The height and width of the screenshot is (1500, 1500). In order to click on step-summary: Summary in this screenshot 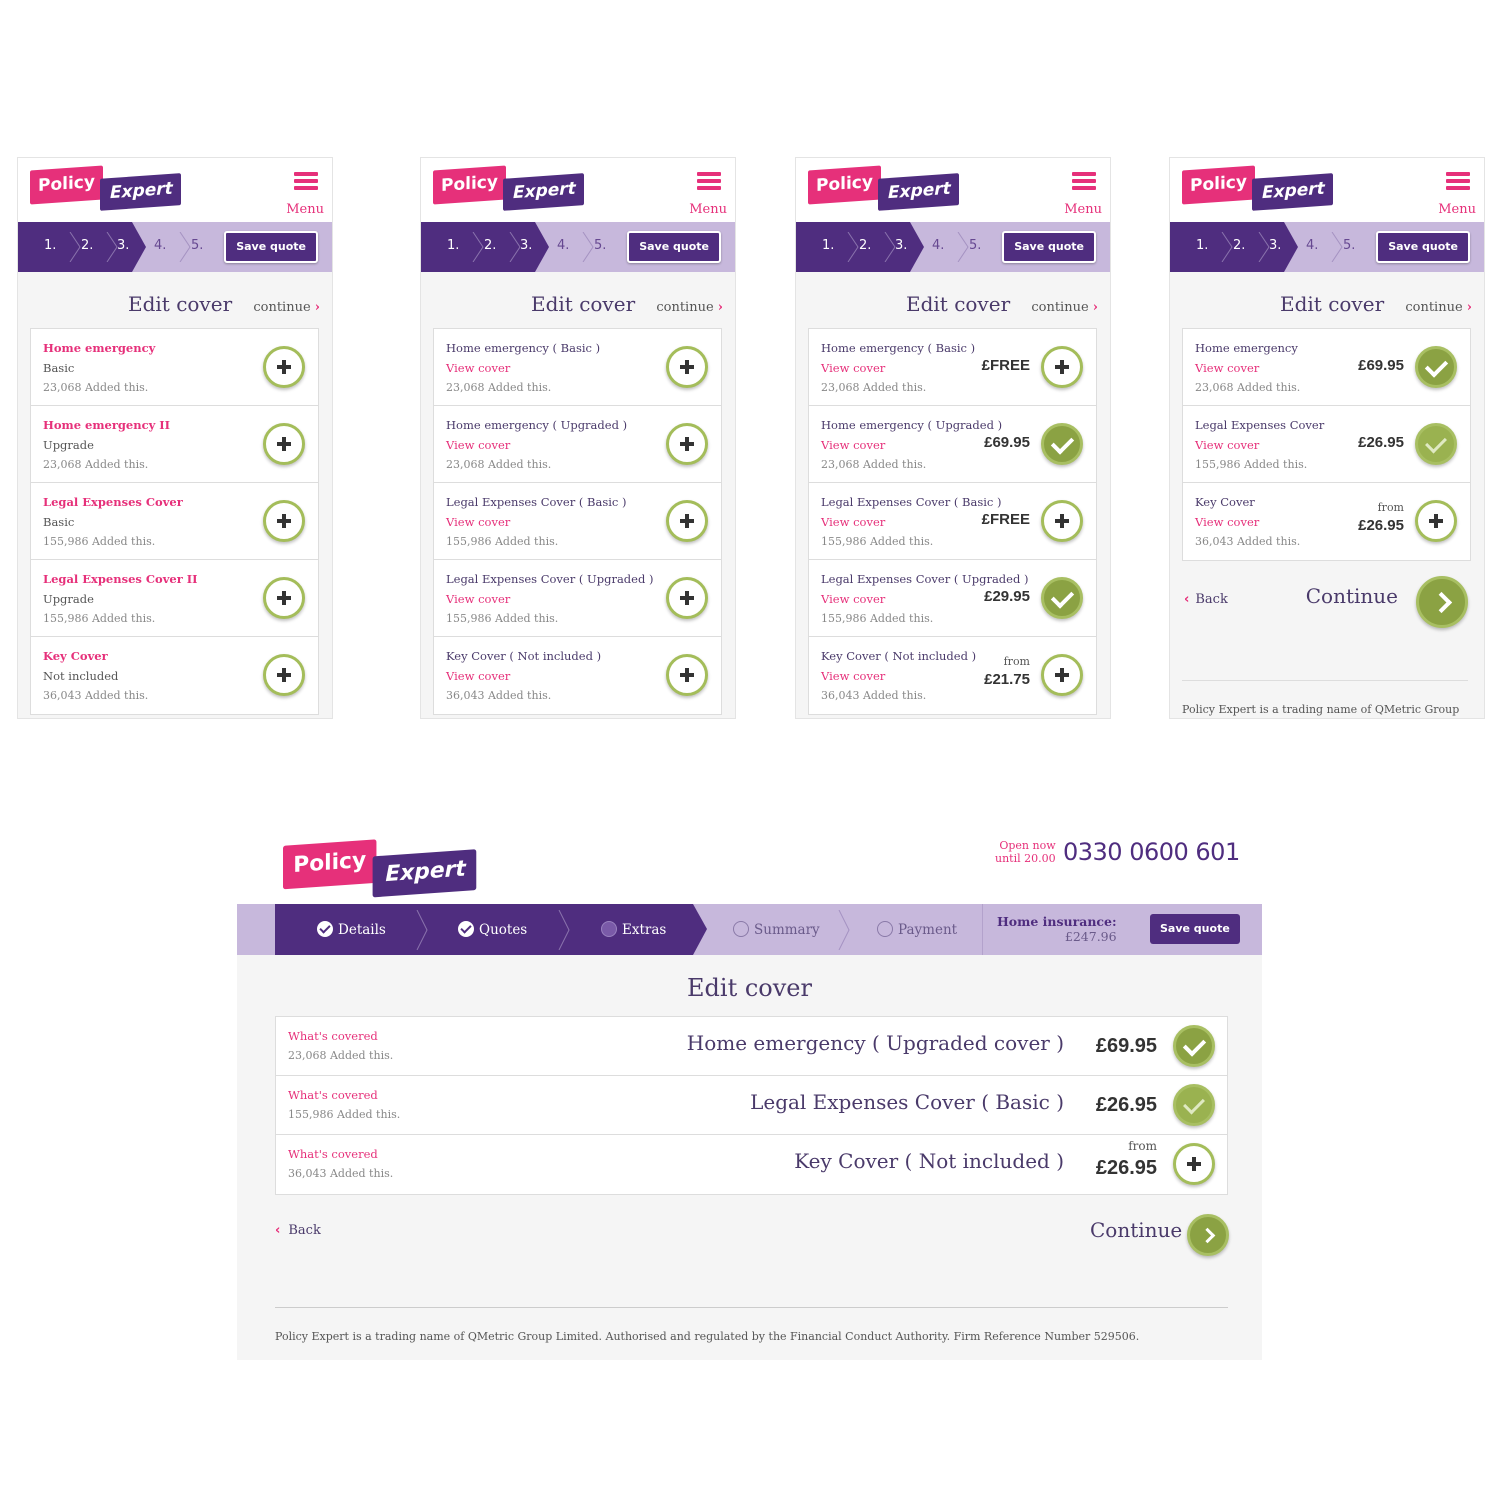, I will do `click(776, 929)`.